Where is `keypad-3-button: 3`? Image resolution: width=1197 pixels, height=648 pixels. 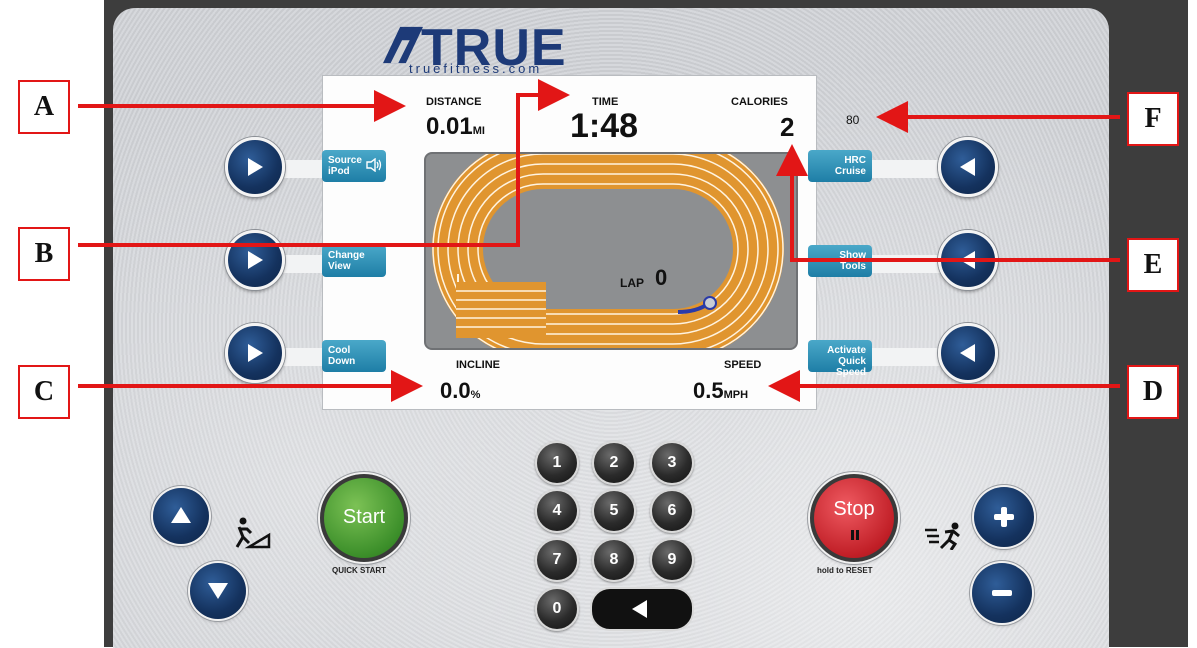 keypad-3-button: 3 is located at coordinates (672, 463).